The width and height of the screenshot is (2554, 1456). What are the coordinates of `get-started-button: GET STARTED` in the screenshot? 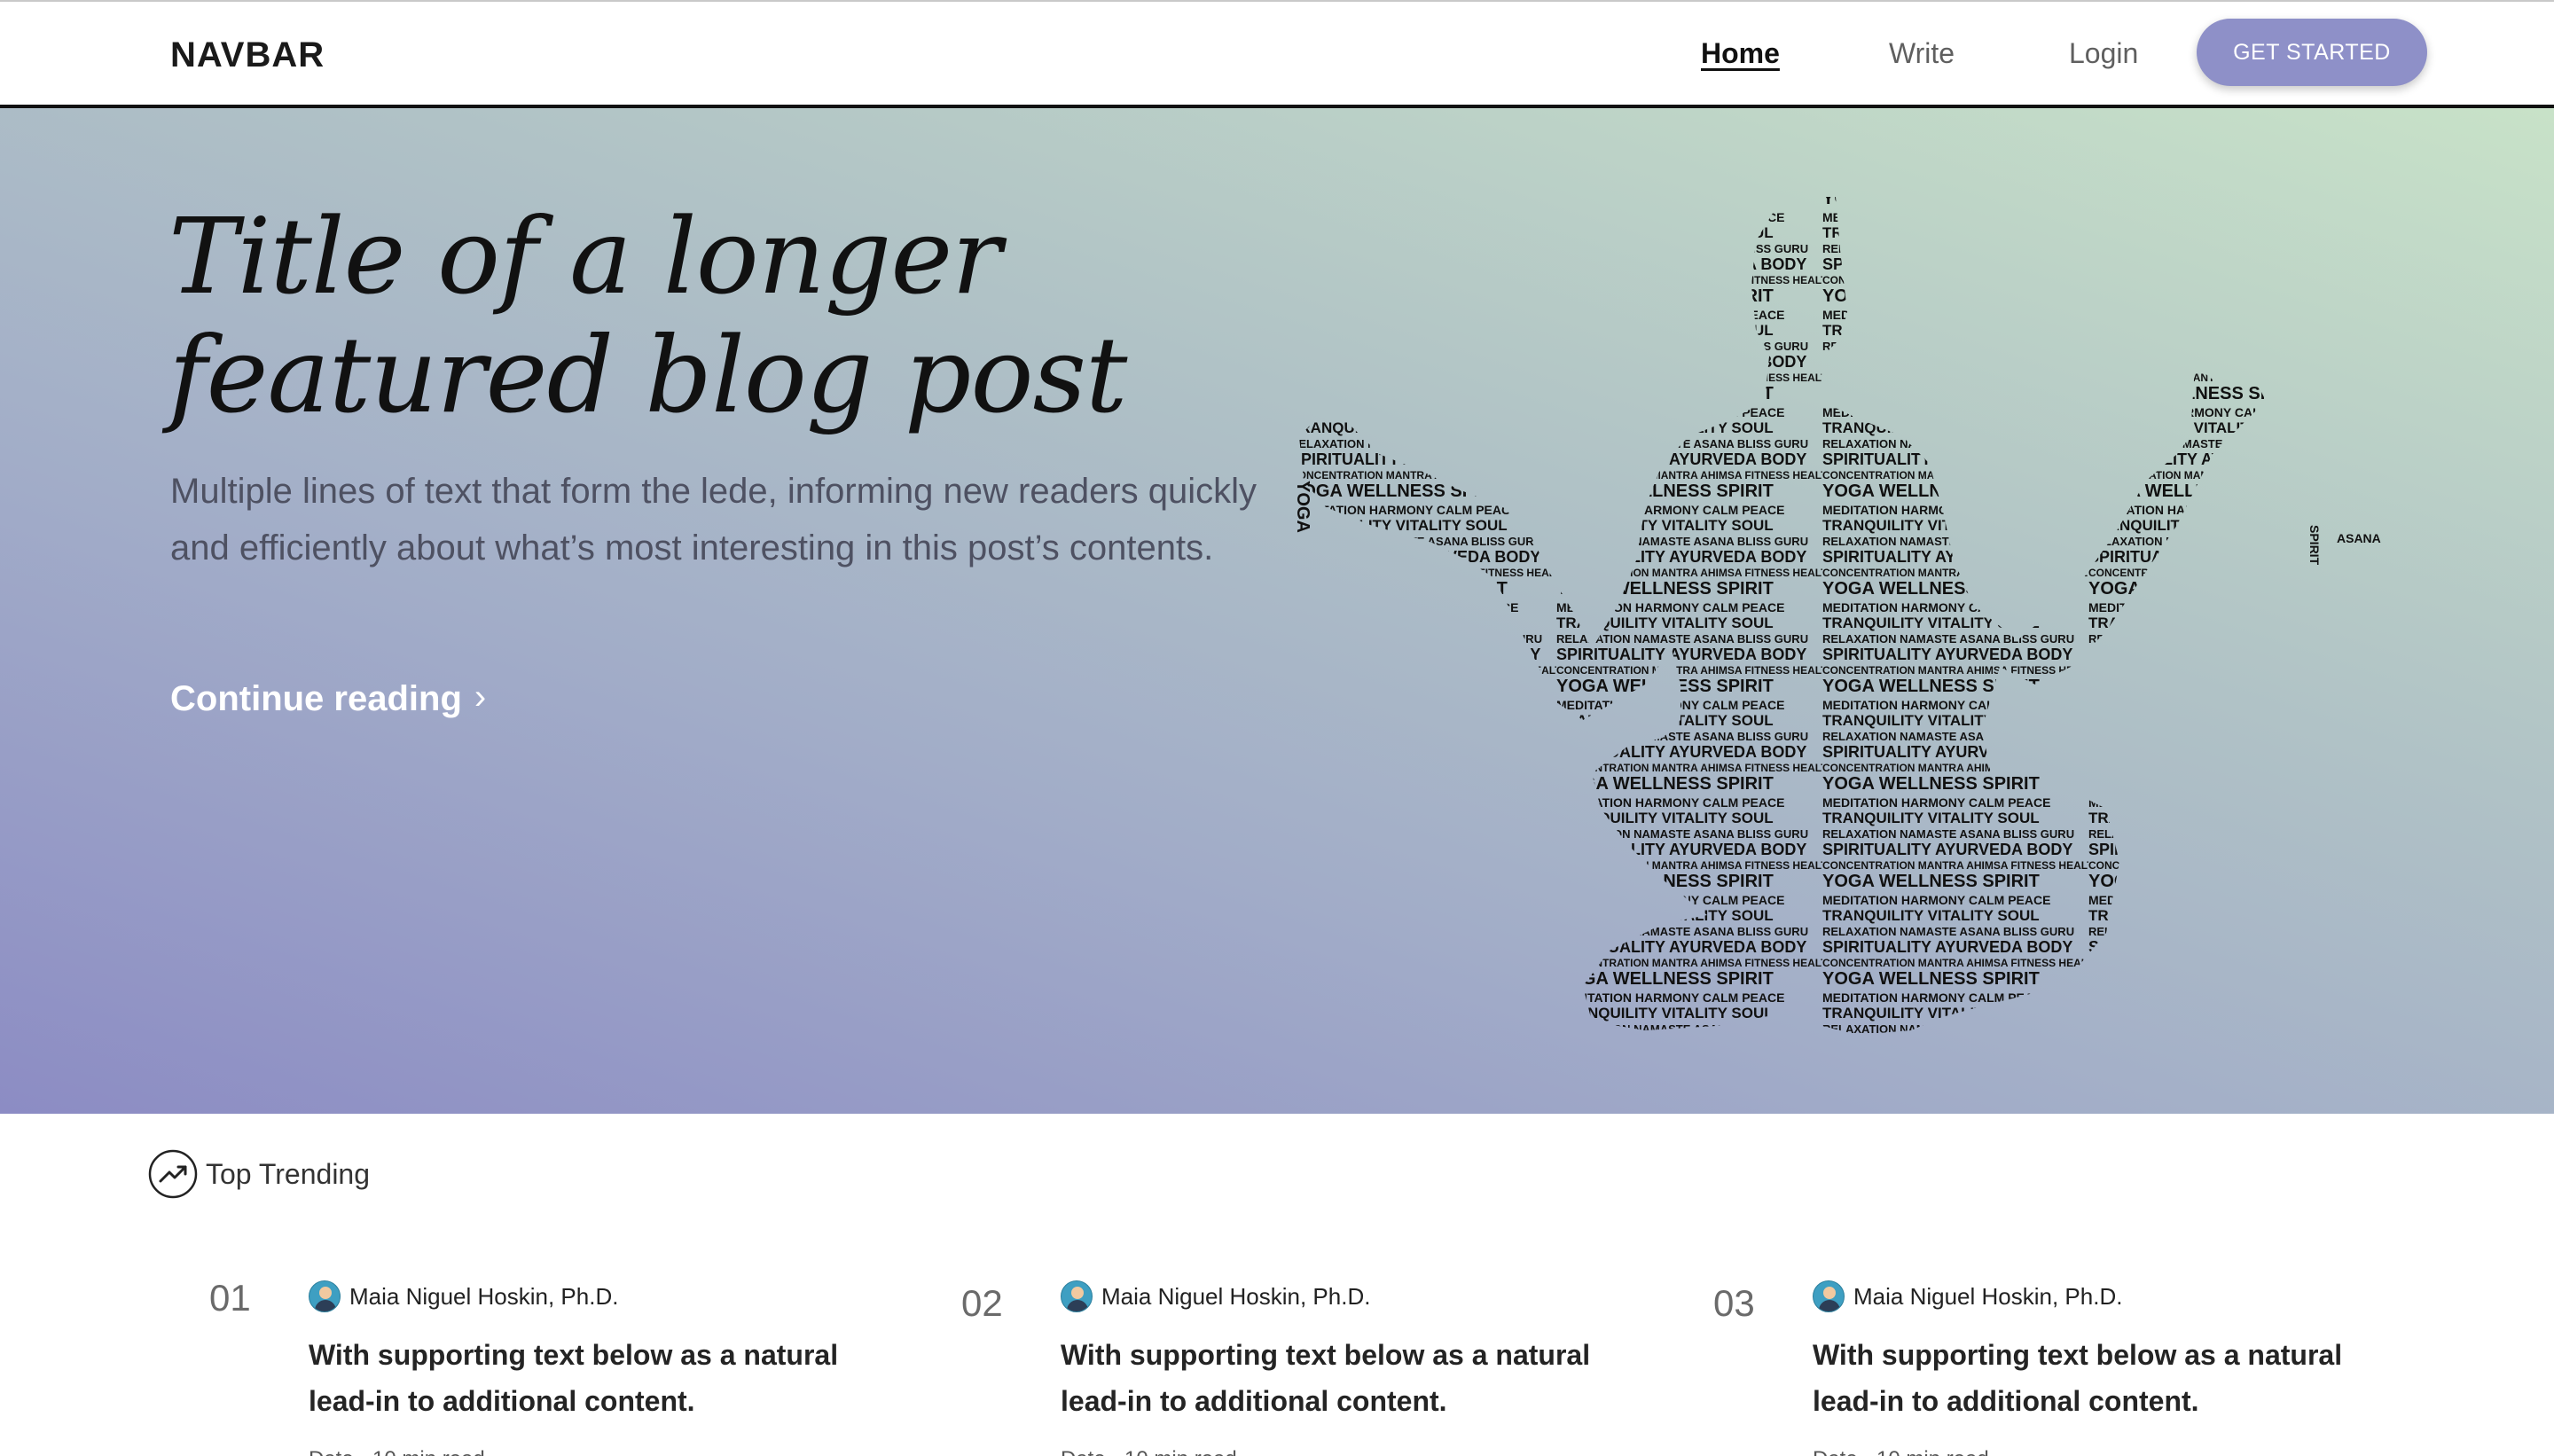 It's located at (2312, 52).